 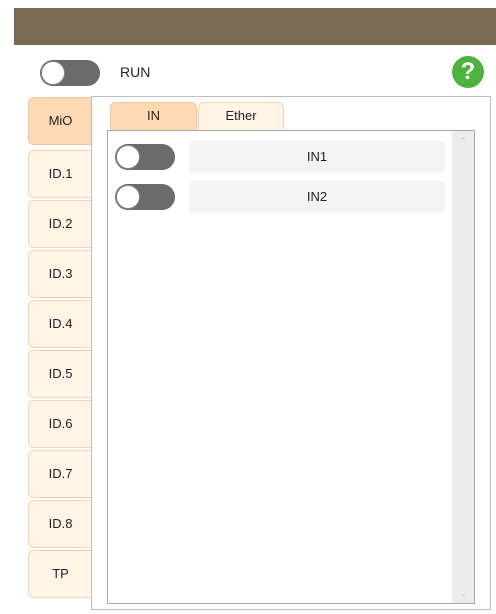 What do you see at coordinates (255, 26) in the screenshot?
I see `title-bar` at bounding box center [255, 26].